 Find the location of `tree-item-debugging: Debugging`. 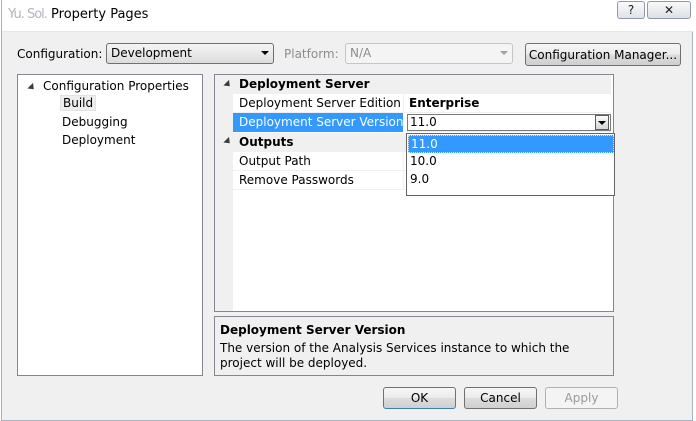

tree-item-debugging: Debugging is located at coordinates (95, 122).